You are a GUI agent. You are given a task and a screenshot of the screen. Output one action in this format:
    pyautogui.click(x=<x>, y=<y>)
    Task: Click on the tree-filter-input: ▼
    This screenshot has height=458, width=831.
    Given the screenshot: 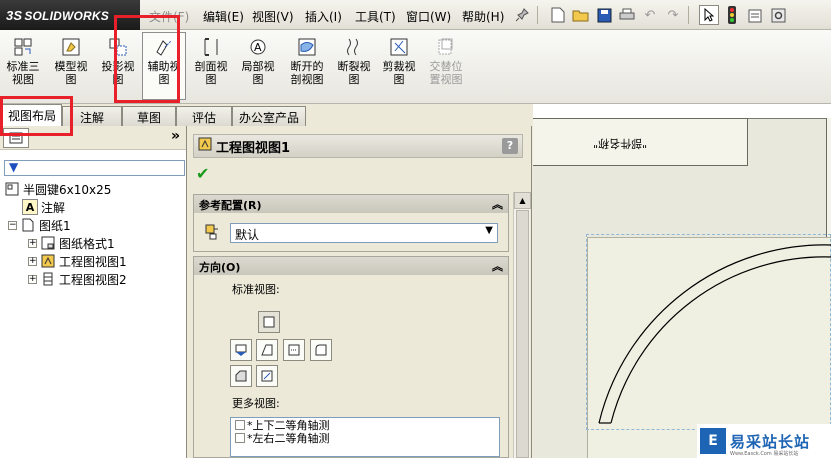 What is the action you would take?
    pyautogui.click(x=94, y=168)
    